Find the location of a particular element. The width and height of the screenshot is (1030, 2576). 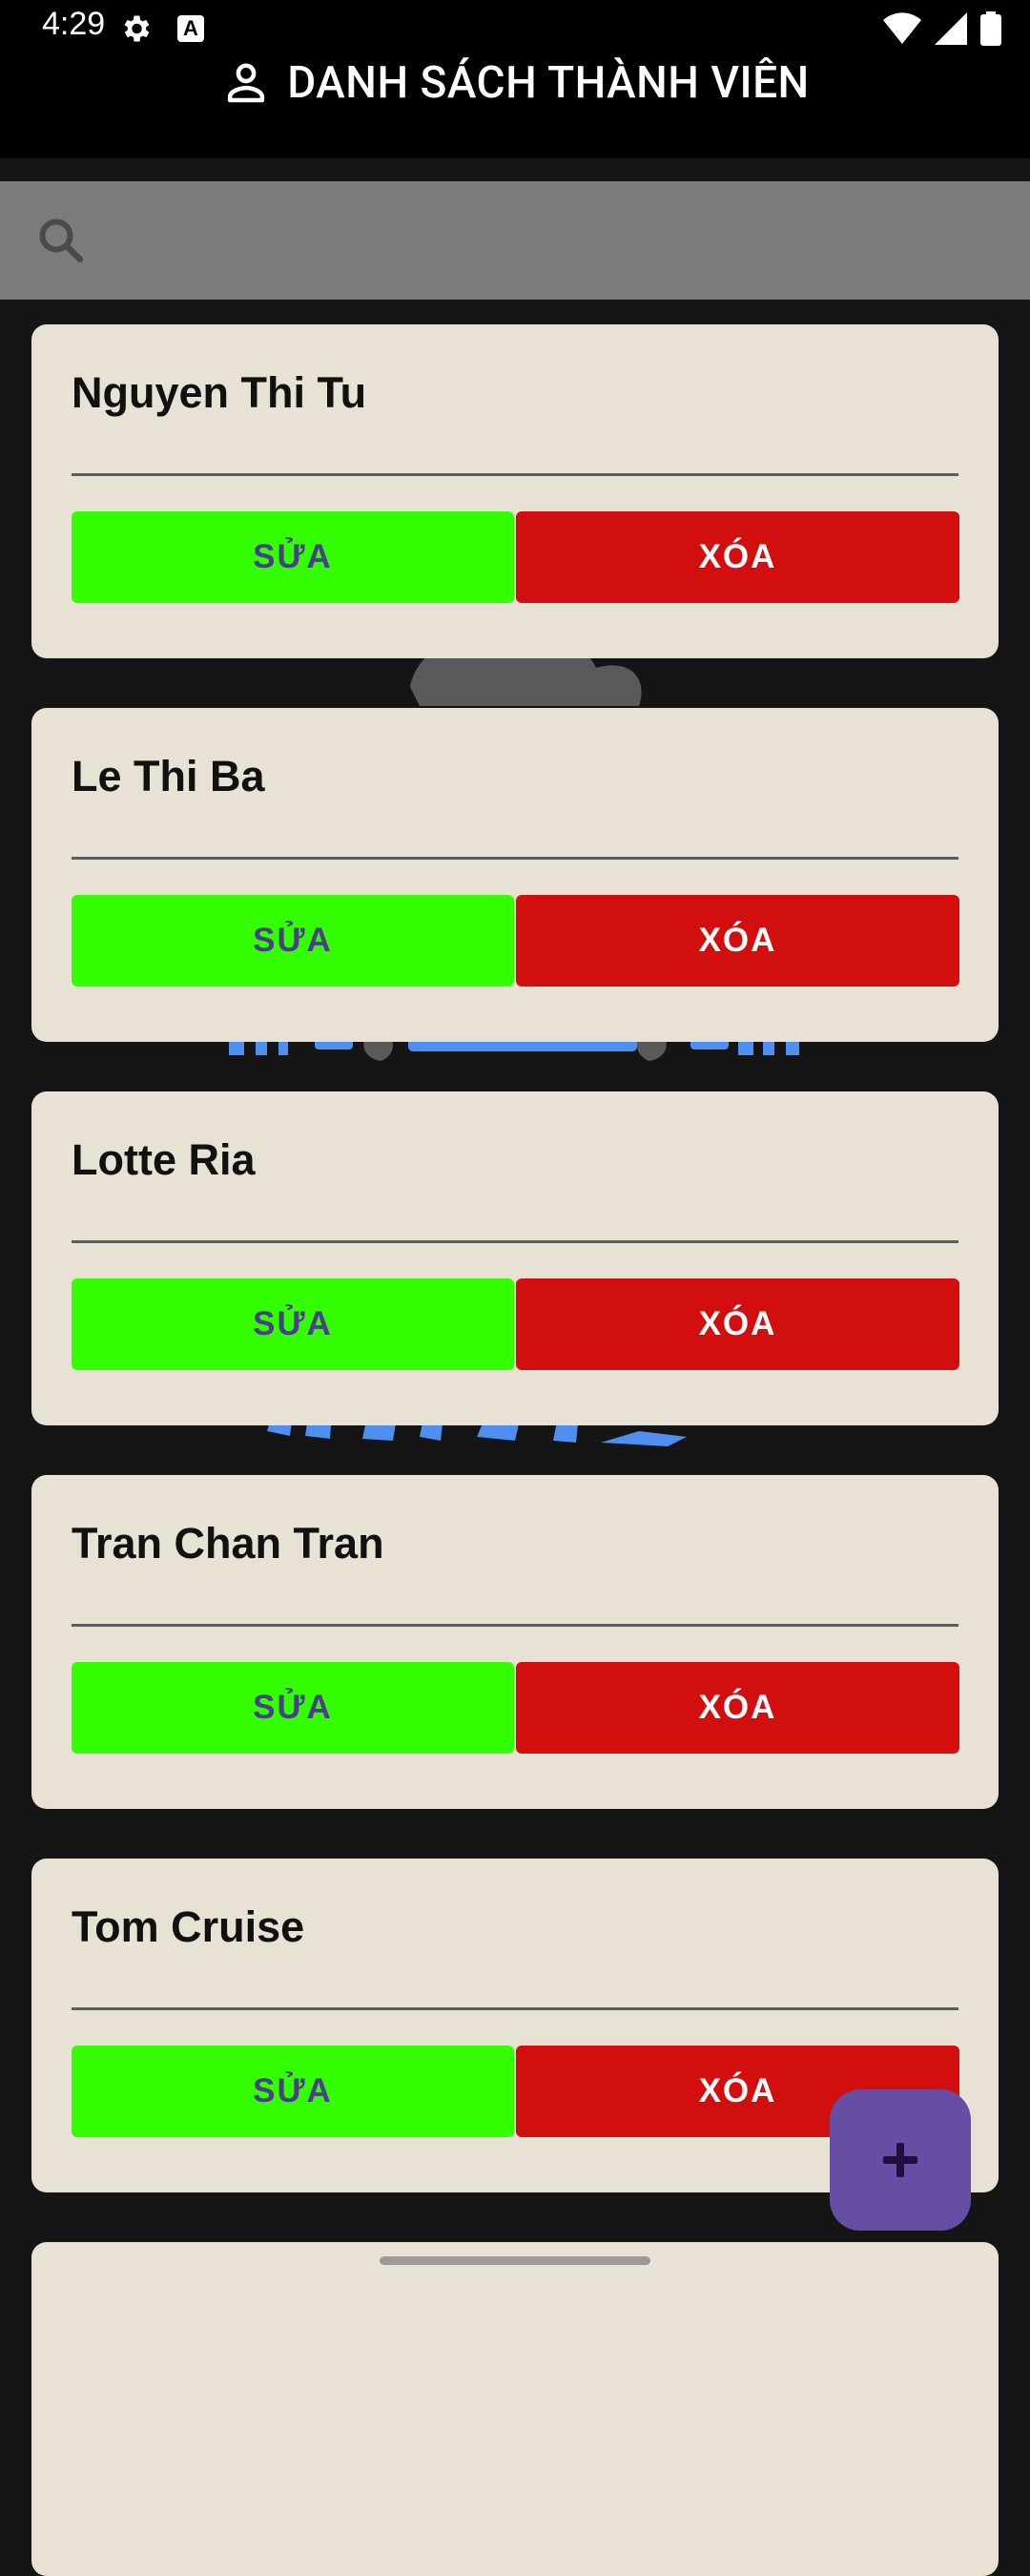

member-name: Tran Chan Tran is located at coordinates (228, 1543).